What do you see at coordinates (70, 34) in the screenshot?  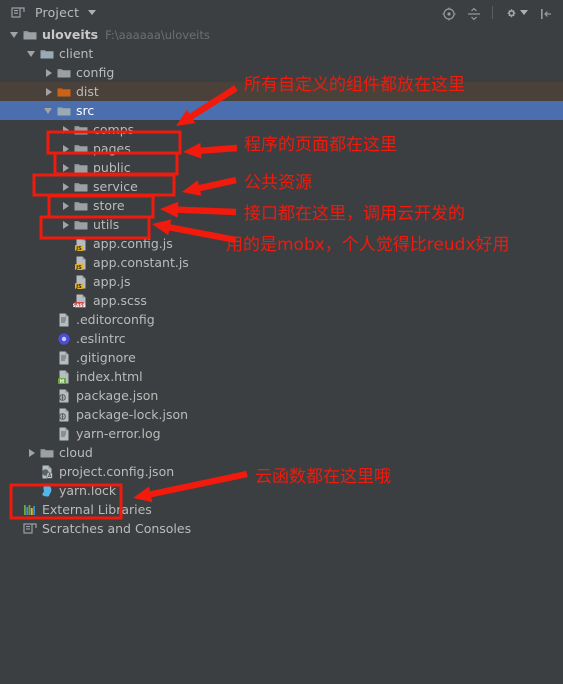 I see `tree-row-label: uloveits` at bounding box center [70, 34].